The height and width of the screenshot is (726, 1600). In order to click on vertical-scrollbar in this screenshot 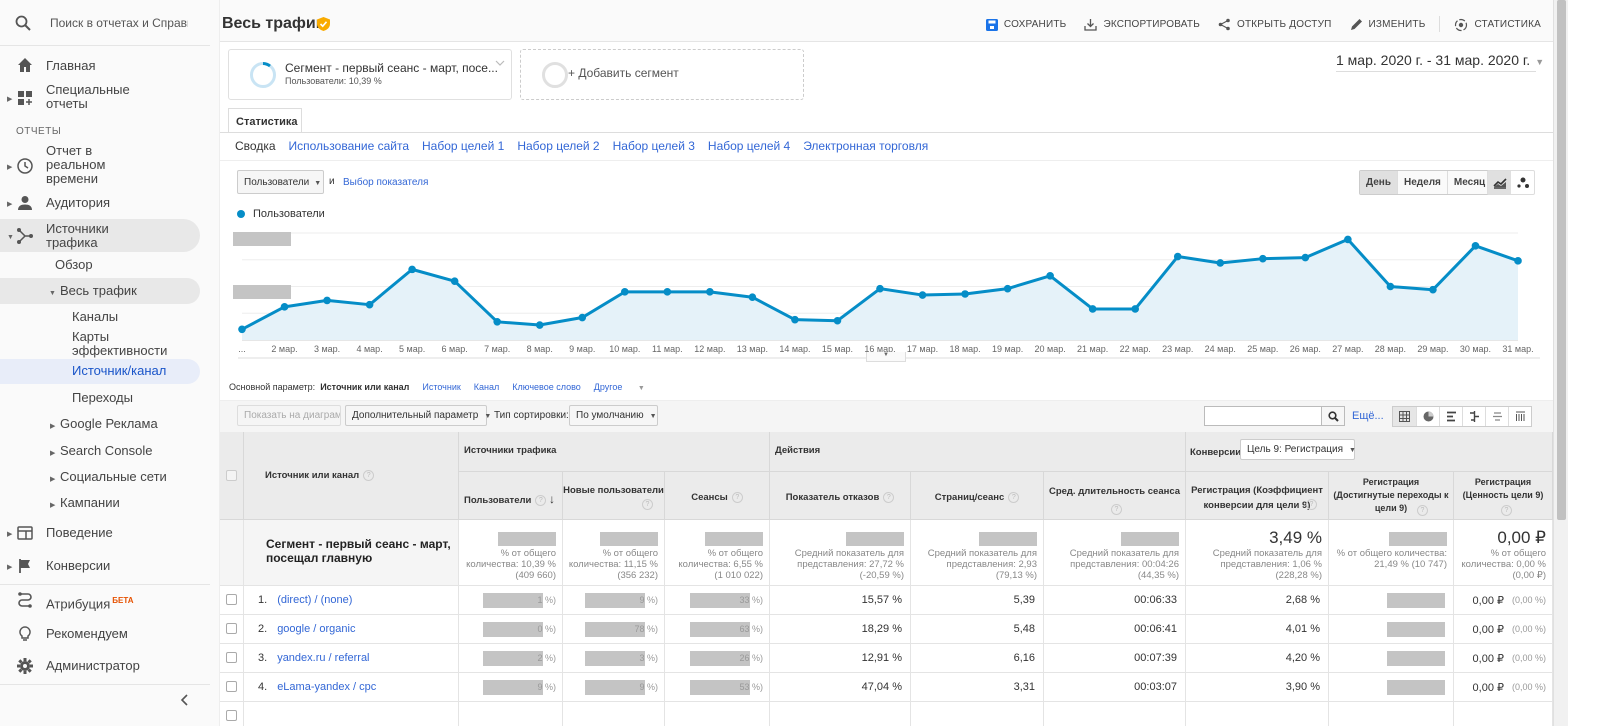, I will do `click(1560, 363)`.